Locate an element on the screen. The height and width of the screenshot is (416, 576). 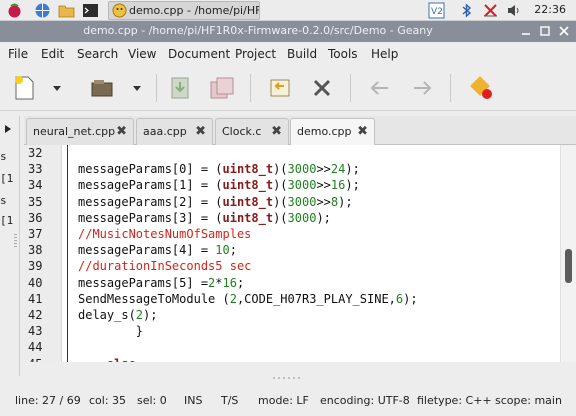
menu-edit: Edit is located at coordinates (52, 54).